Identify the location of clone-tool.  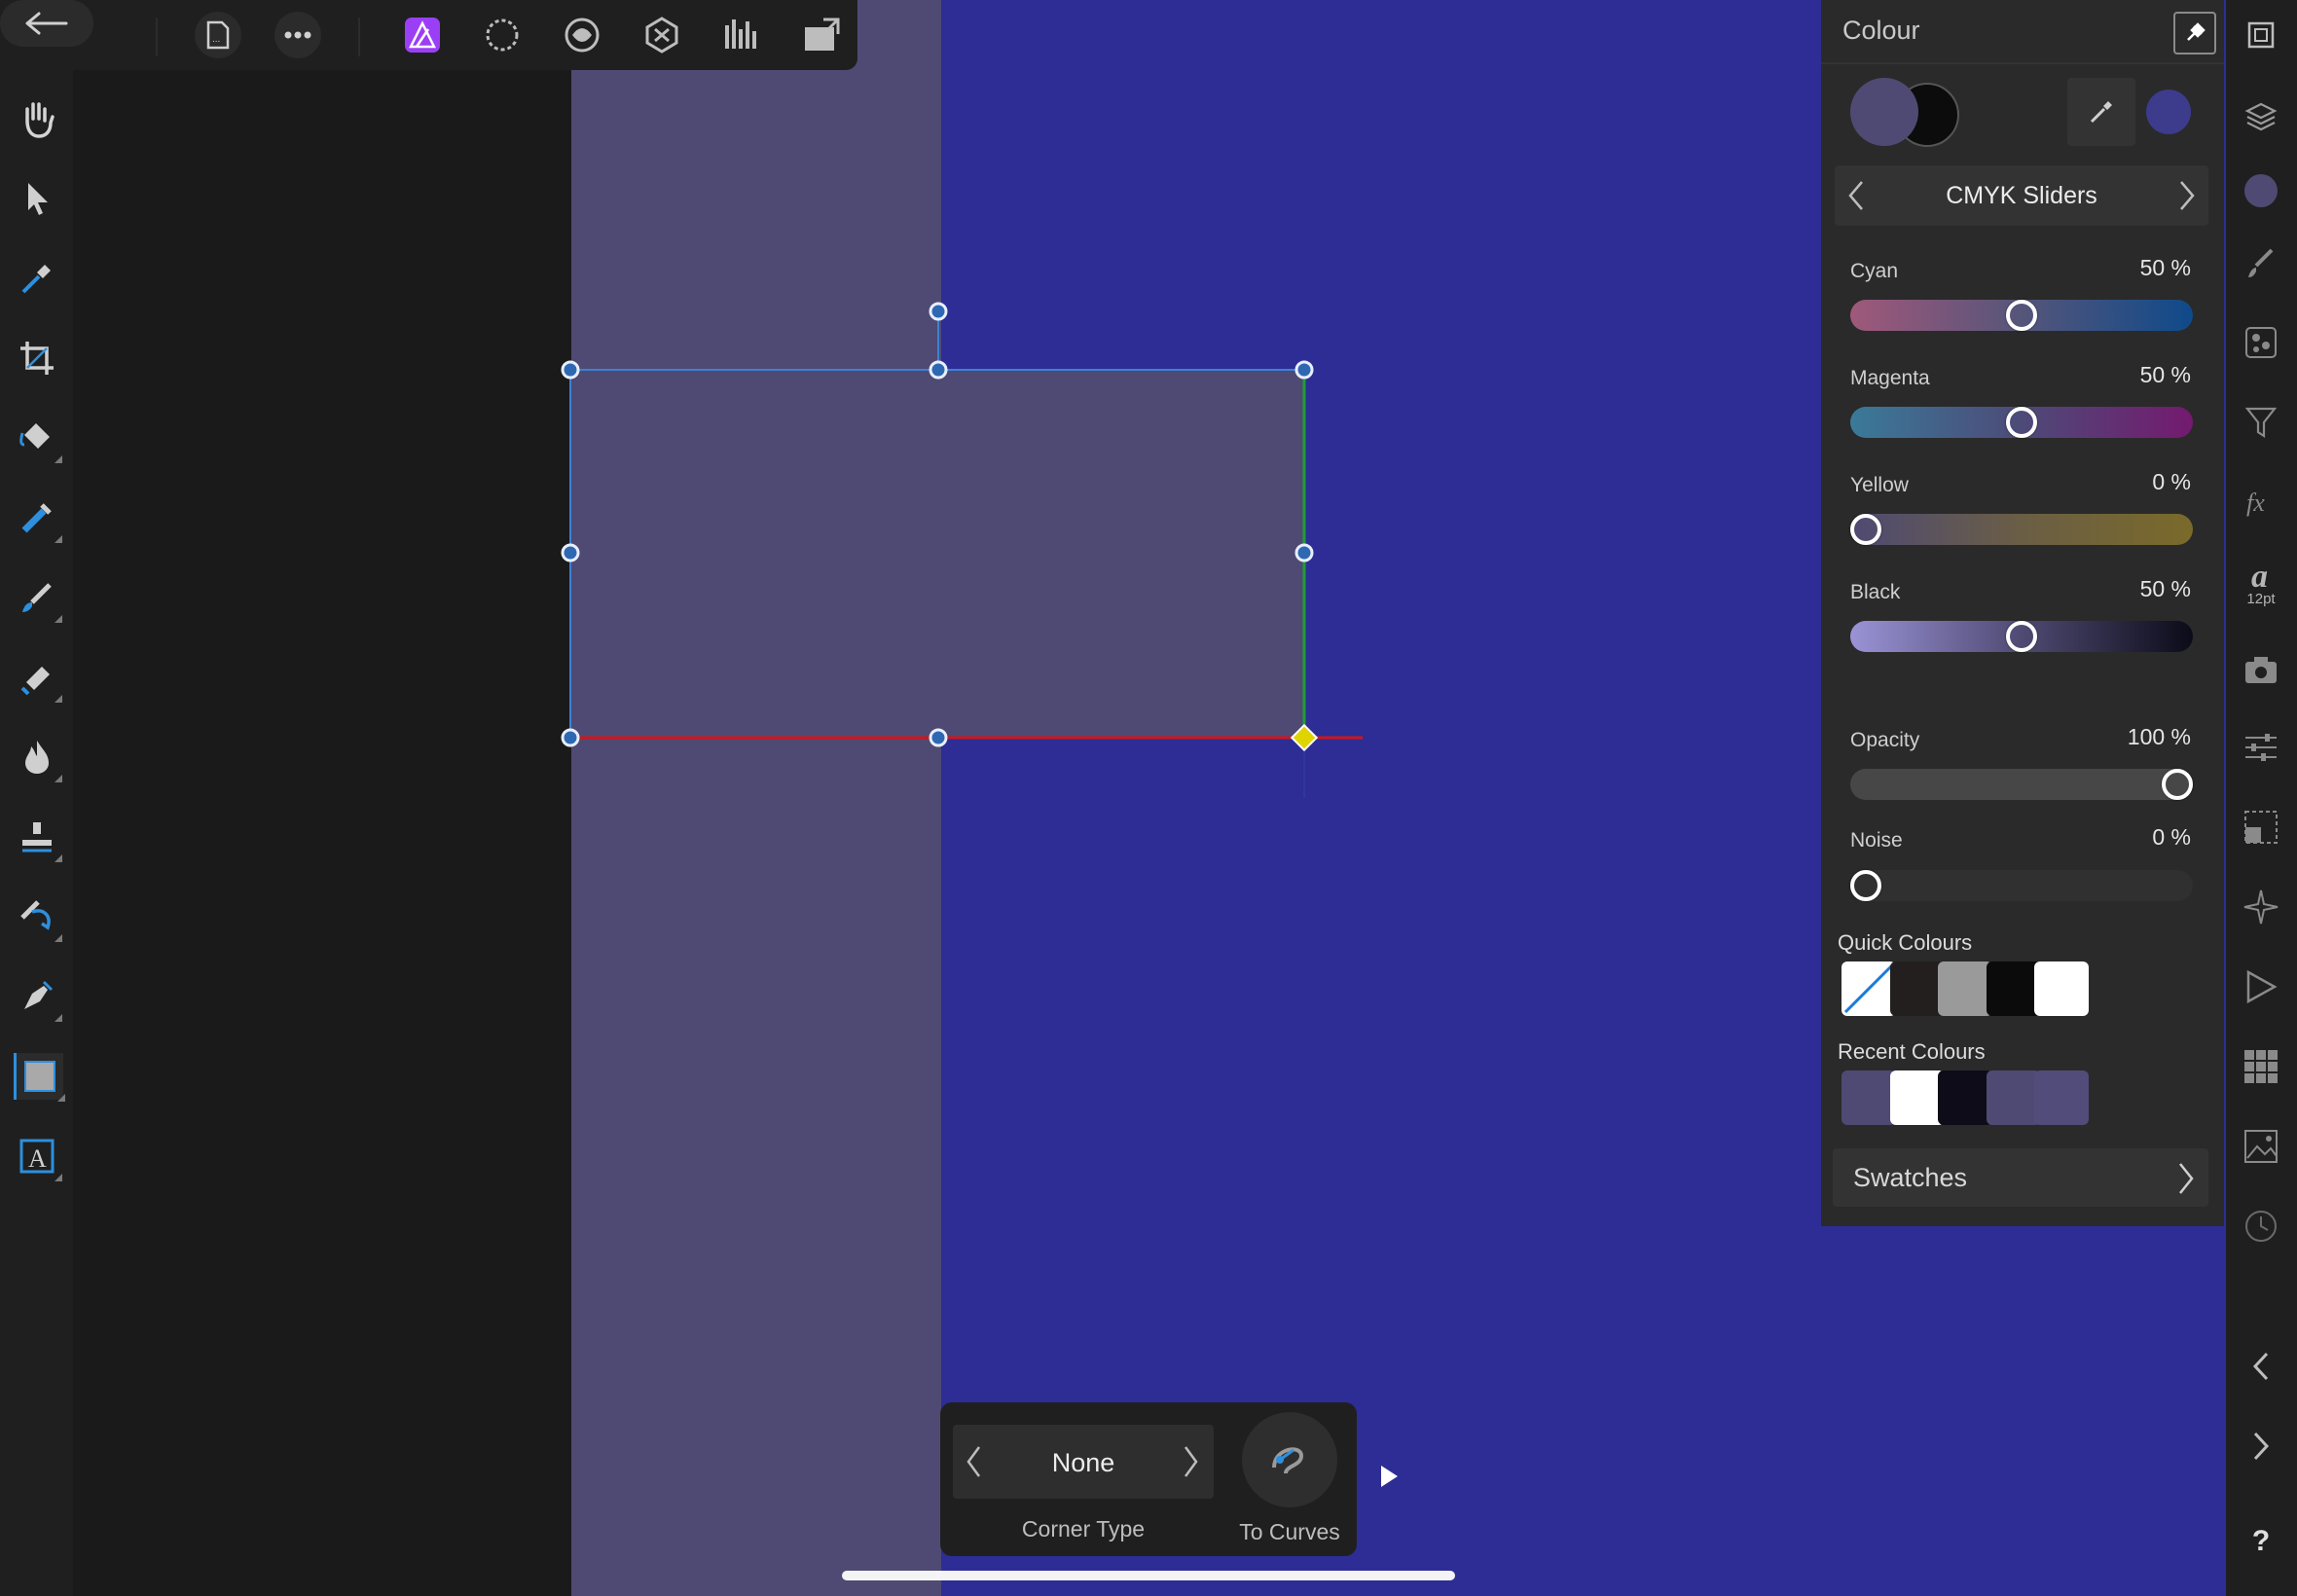
(38, 838).